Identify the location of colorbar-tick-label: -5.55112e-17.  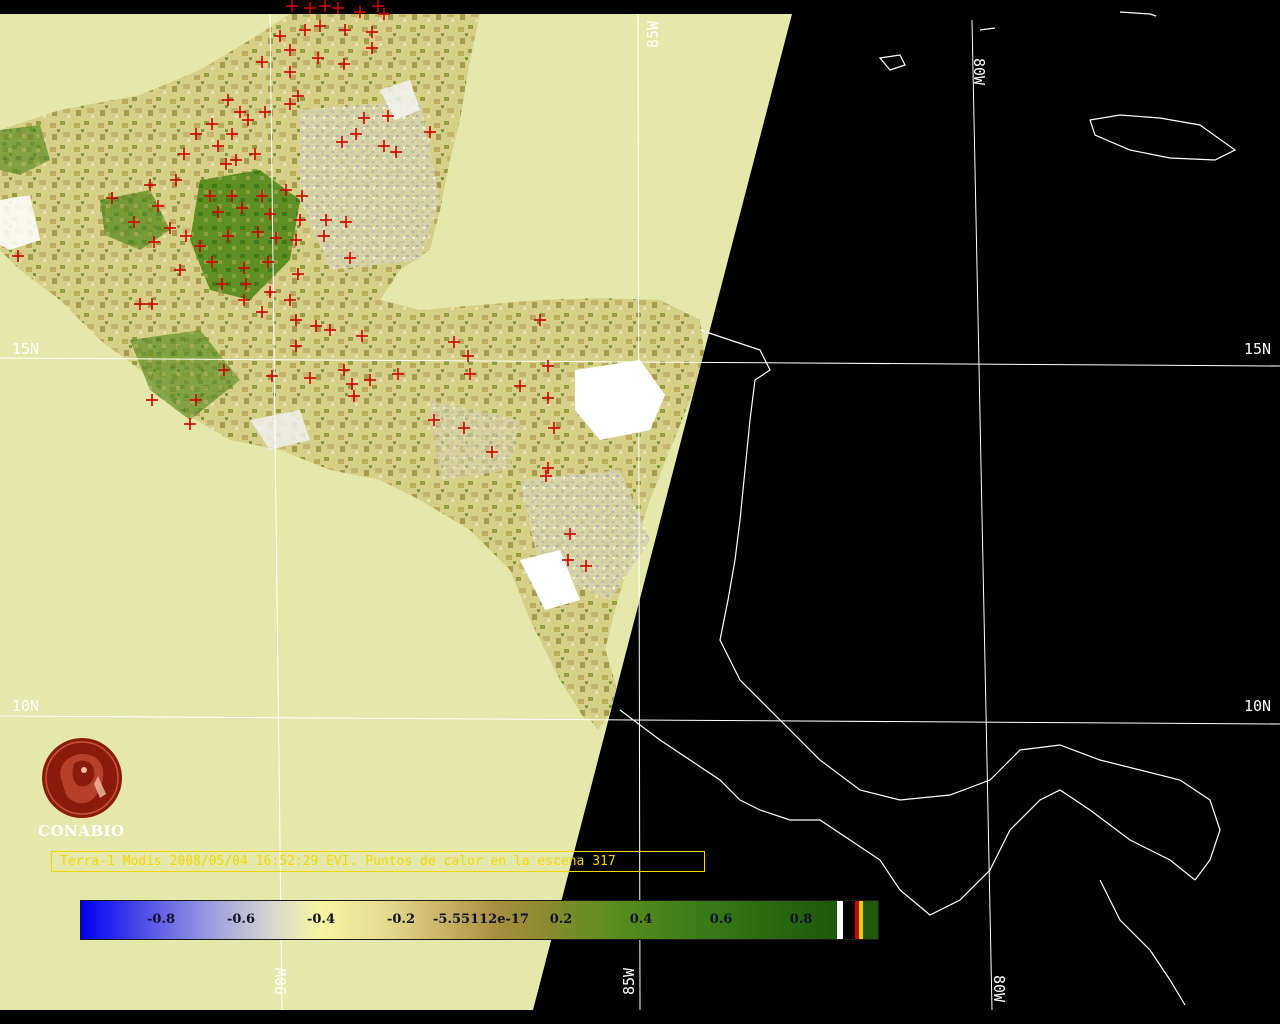
(481, 919).